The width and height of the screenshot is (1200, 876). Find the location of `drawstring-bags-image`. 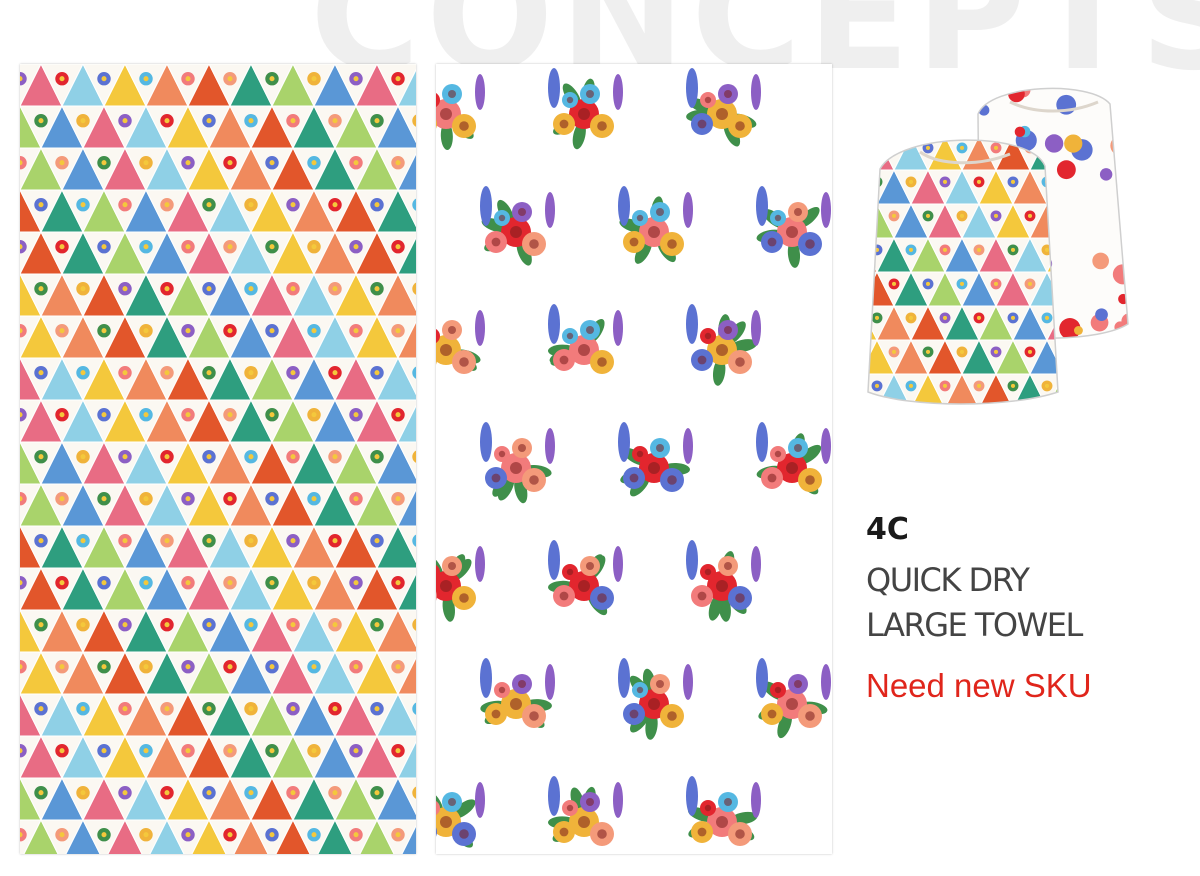

drawstring-bags-image is located at coordinates (1005, 242).